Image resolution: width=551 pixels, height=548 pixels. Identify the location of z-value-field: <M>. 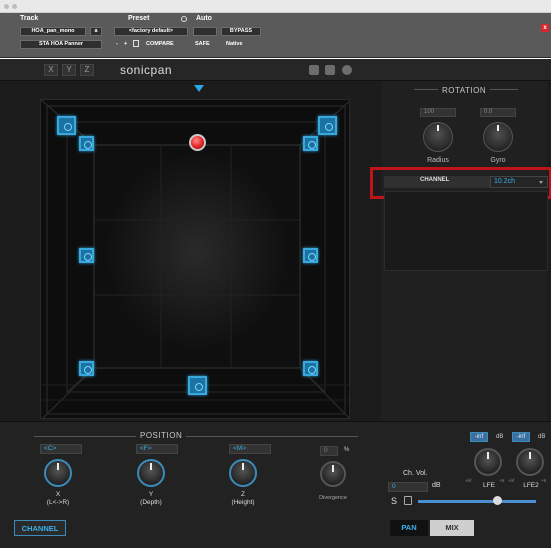
(250, 449).